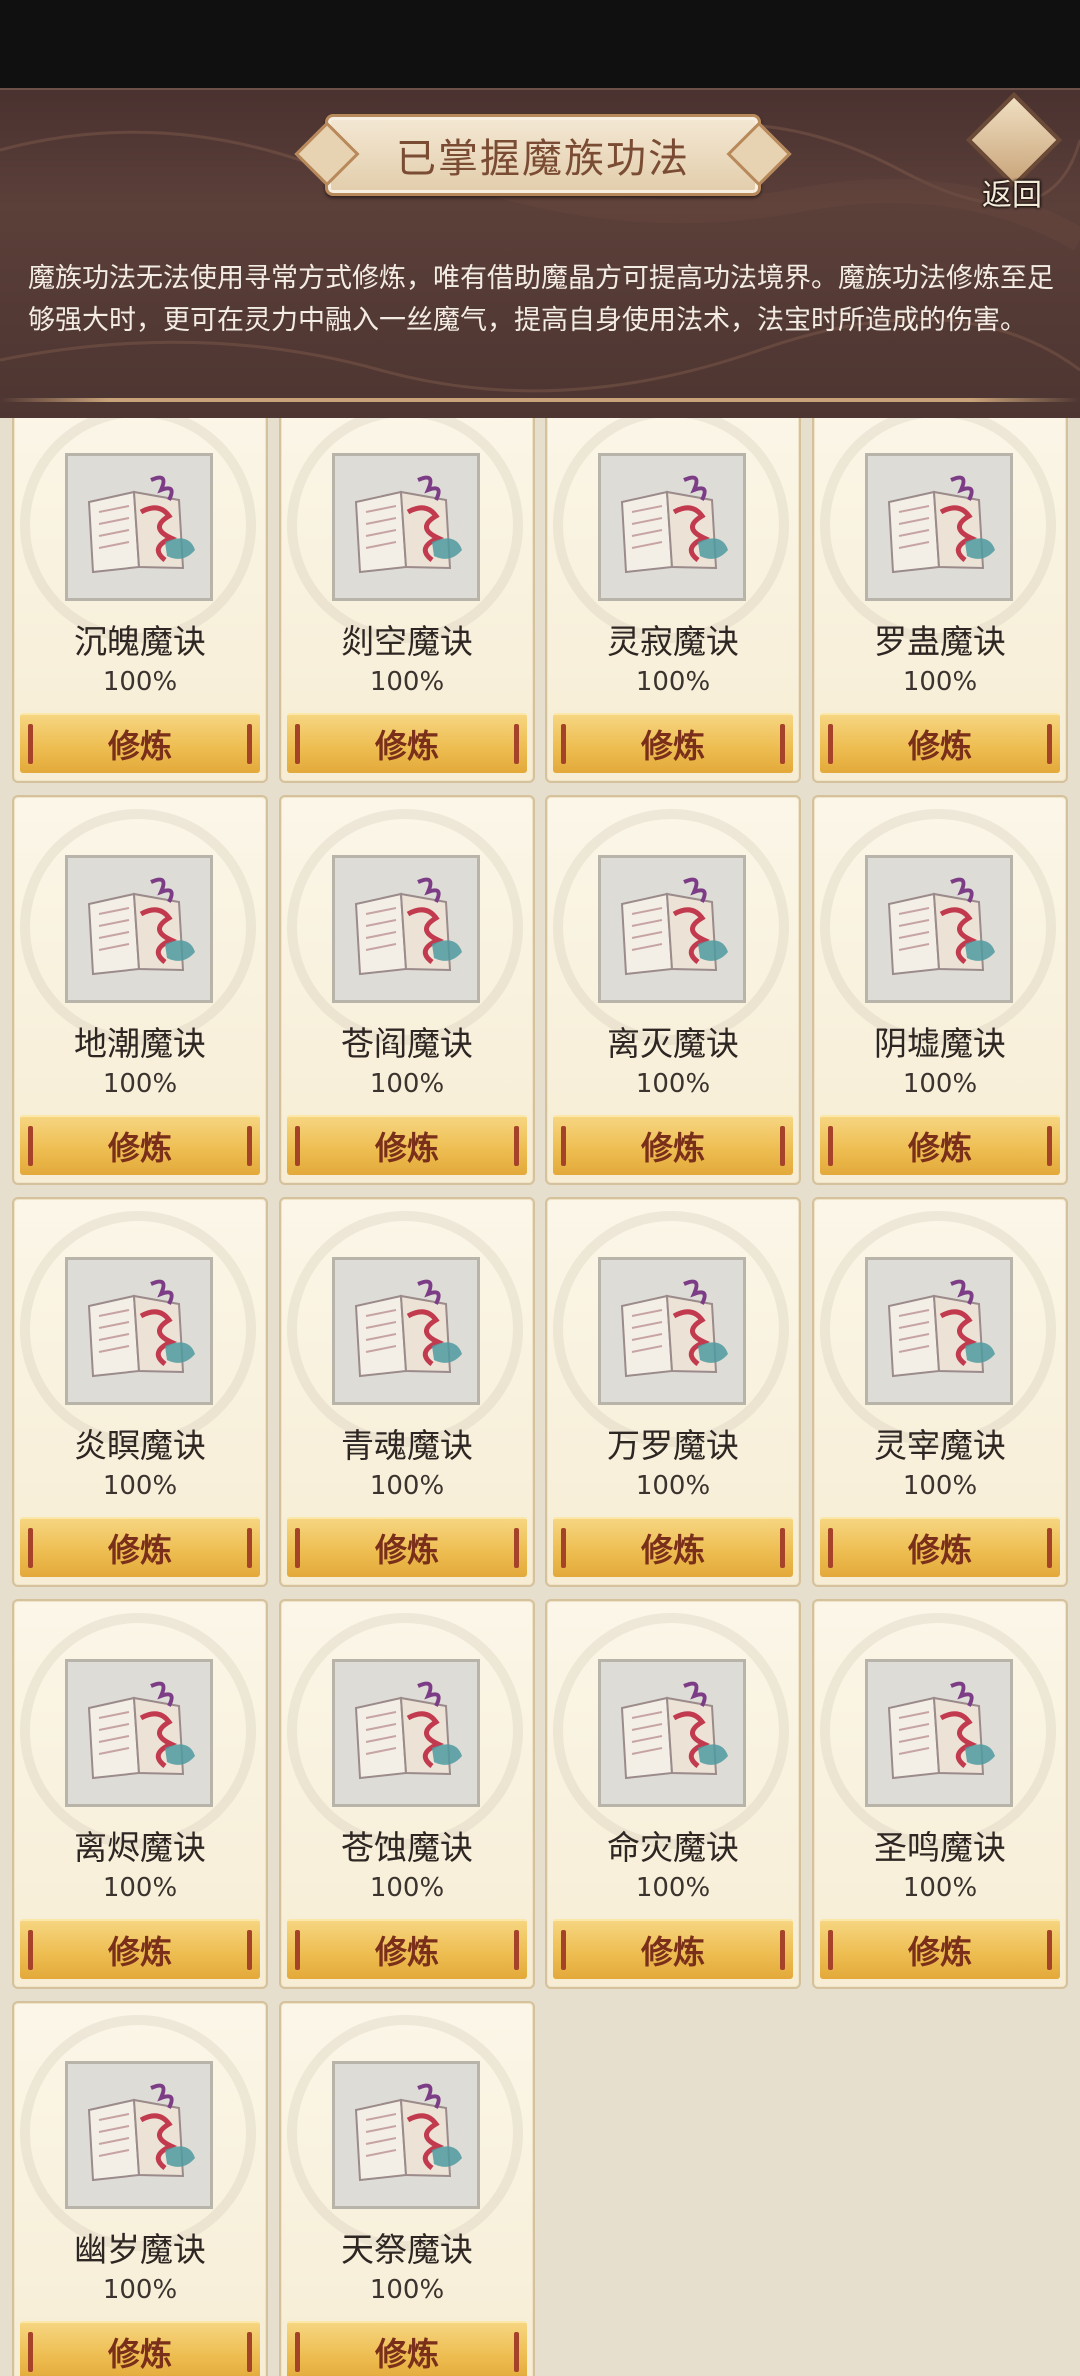  What do you see at coordinates (407, 1847) in the screenshot?
I see `skill-name: 苍蚀魔诀` at bounding box center [407, 1847].